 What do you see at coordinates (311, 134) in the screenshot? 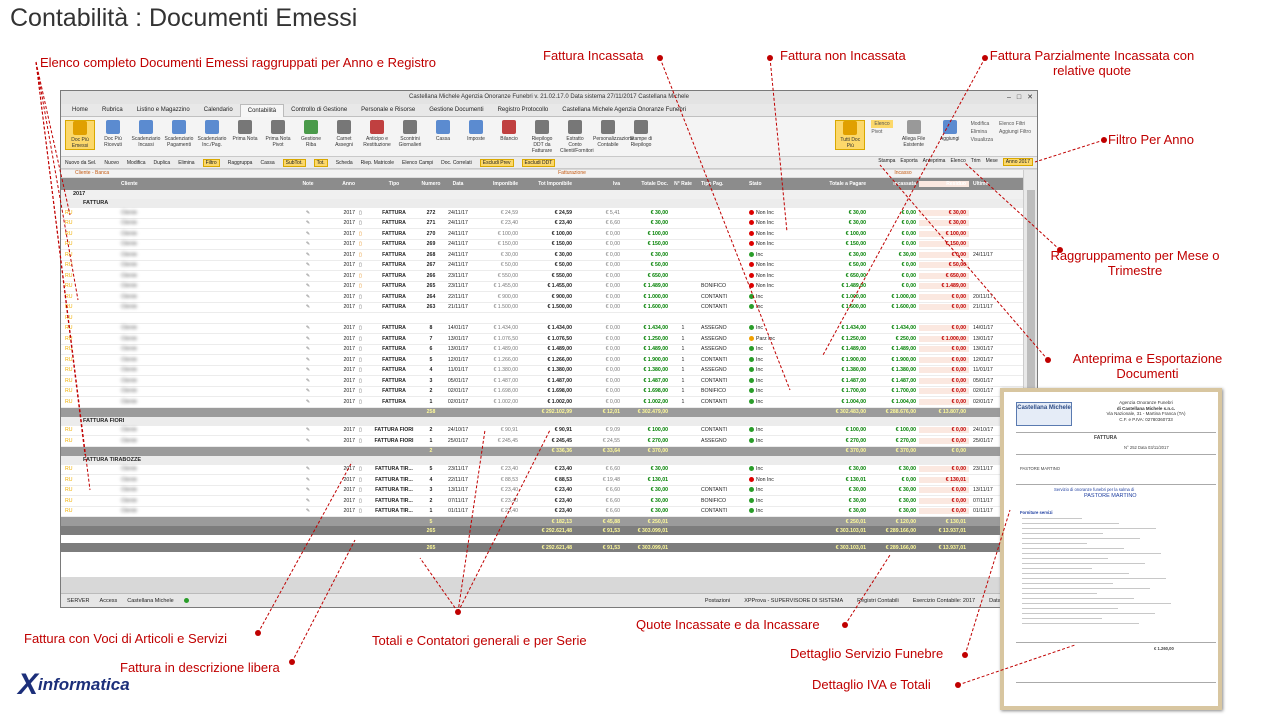
I see `ribbon-button-7: Gestione Riba` at bounding box center [311, 134].